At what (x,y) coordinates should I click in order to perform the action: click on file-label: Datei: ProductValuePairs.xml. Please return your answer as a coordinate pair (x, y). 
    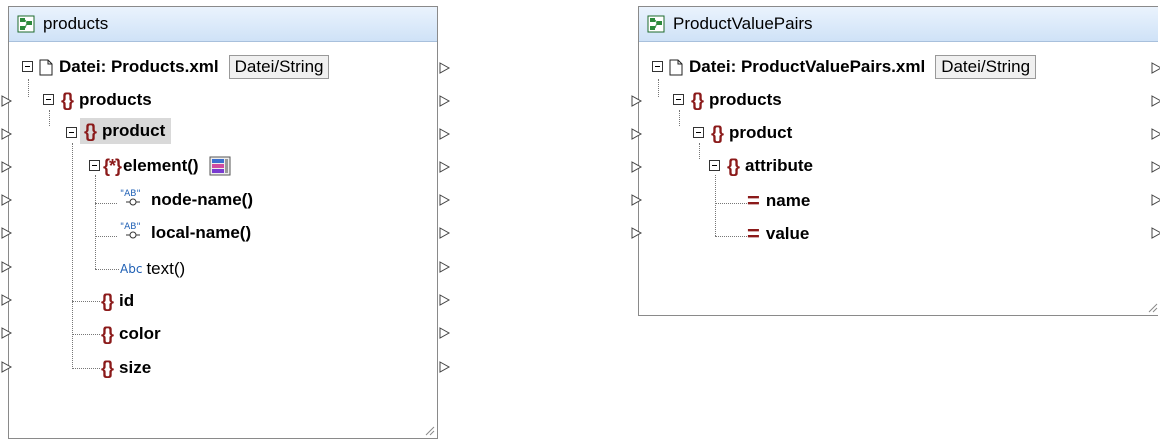
    Looking at the image, I should click on (807, 66).